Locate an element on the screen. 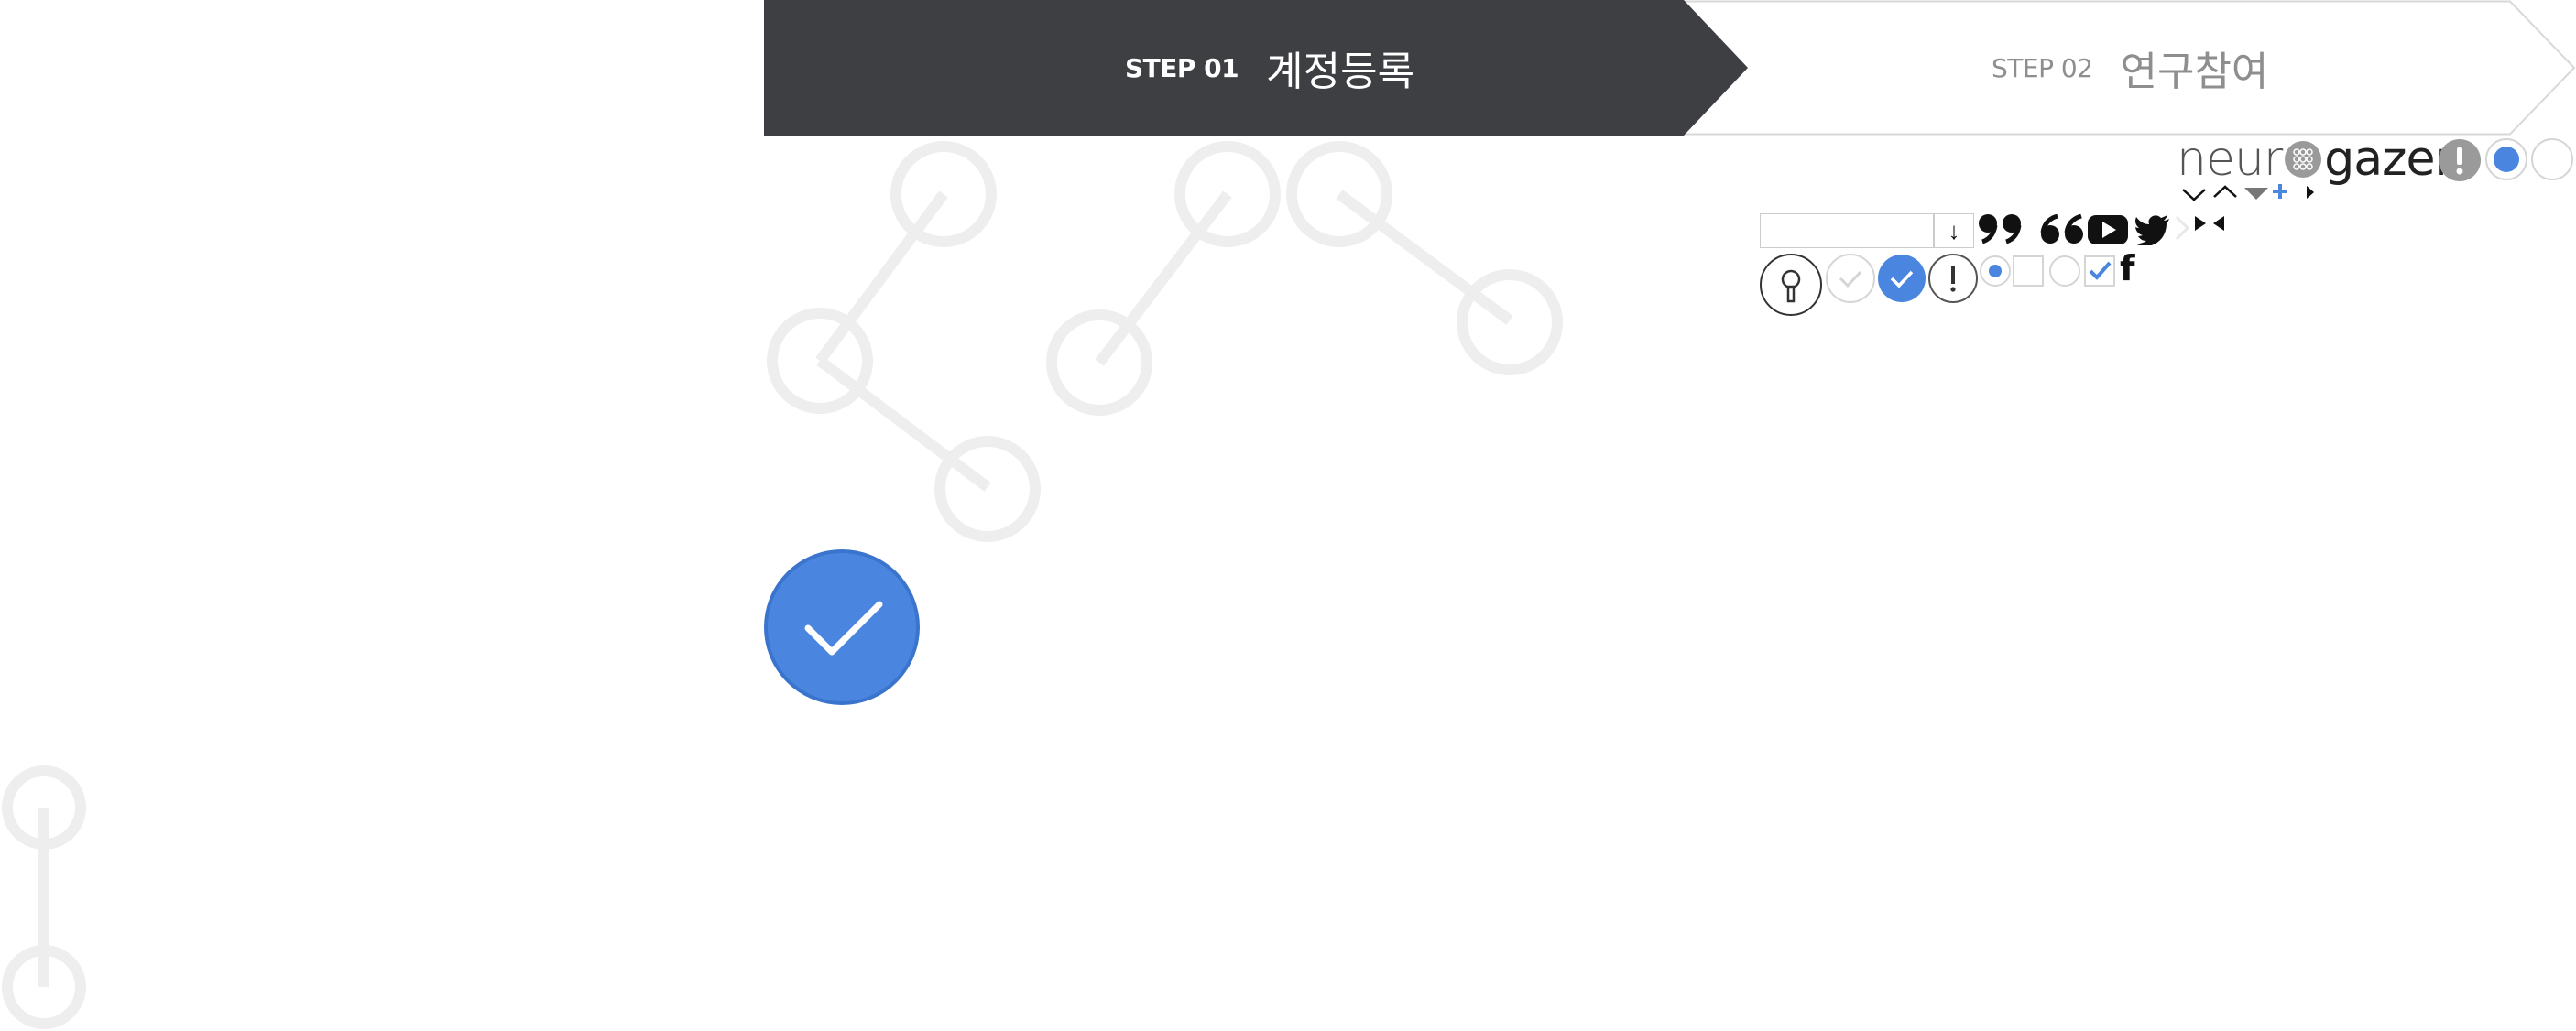 Image resolution: width=2576 pixels, height=1031 pixels. radio-white-icon is located at coordinates (2552, 159).